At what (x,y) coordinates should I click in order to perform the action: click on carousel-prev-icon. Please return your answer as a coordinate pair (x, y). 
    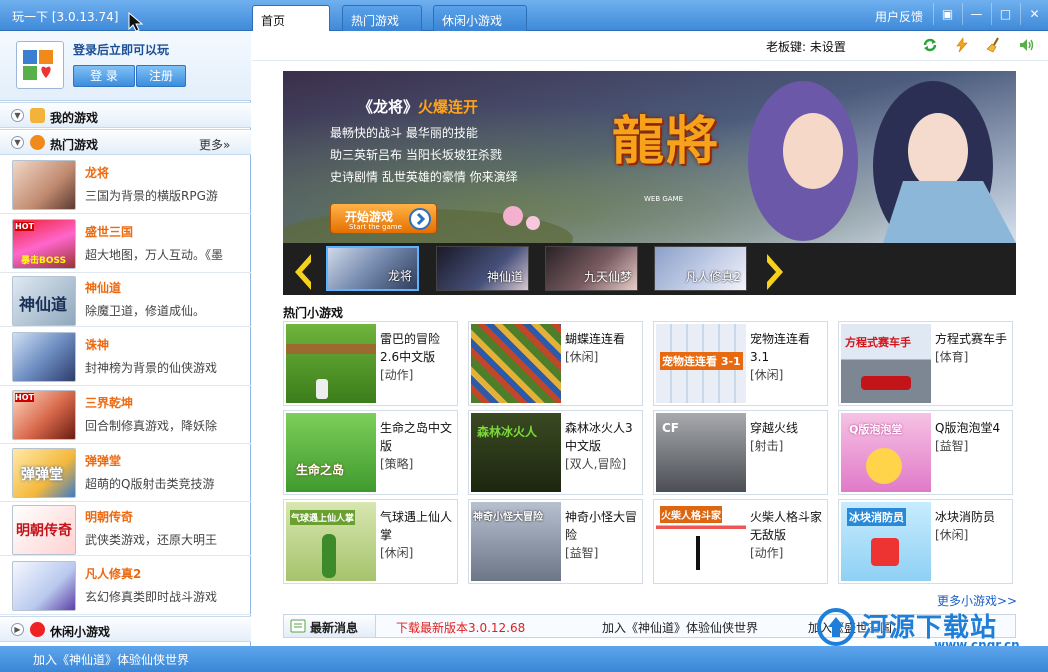
    Looking at the image, I should click on (303, 272).